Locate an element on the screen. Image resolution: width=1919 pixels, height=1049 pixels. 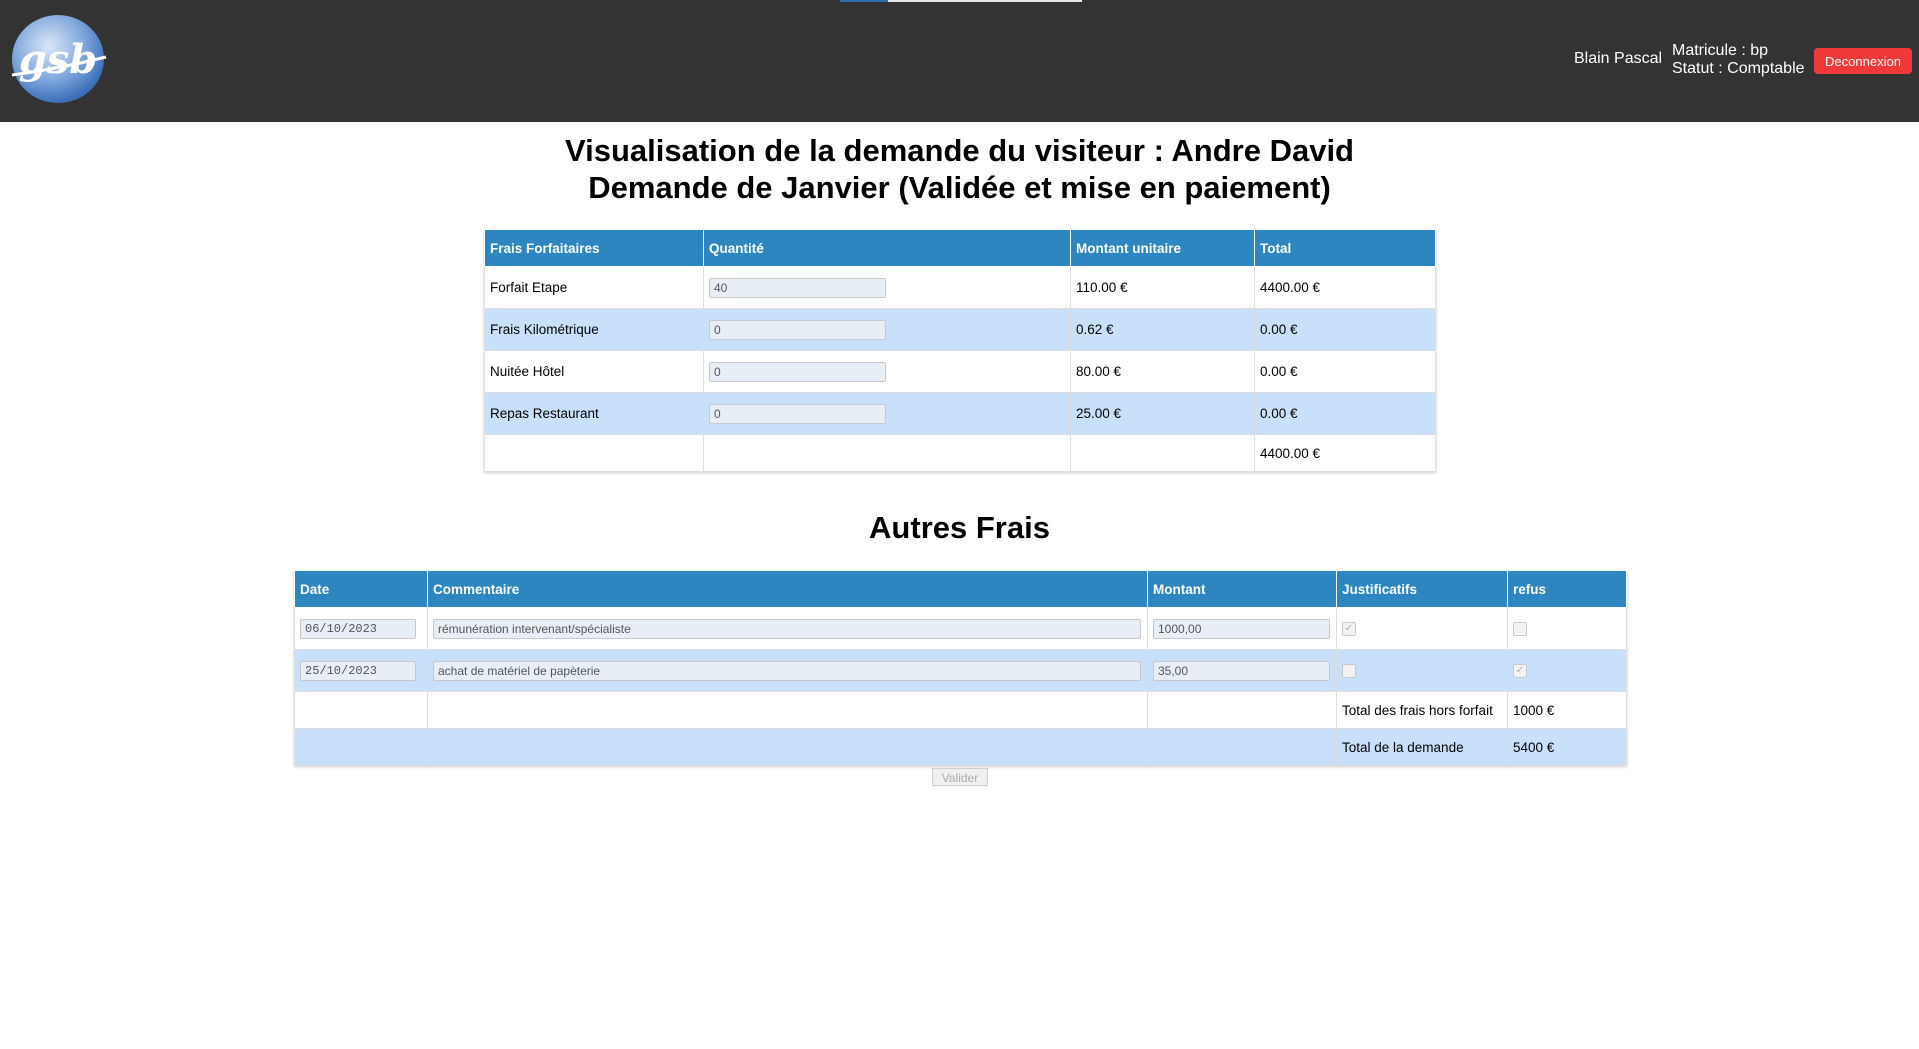
unit-amount: 80.00 € is located at coordinates (1162, 371).